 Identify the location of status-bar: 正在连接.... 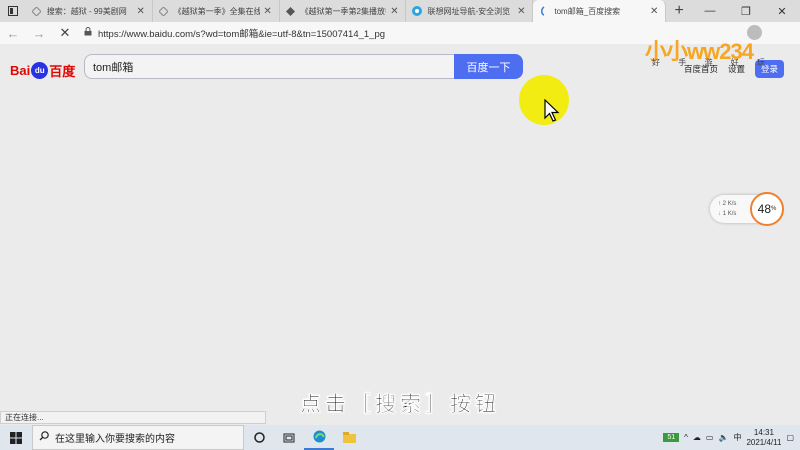
(133, 417).